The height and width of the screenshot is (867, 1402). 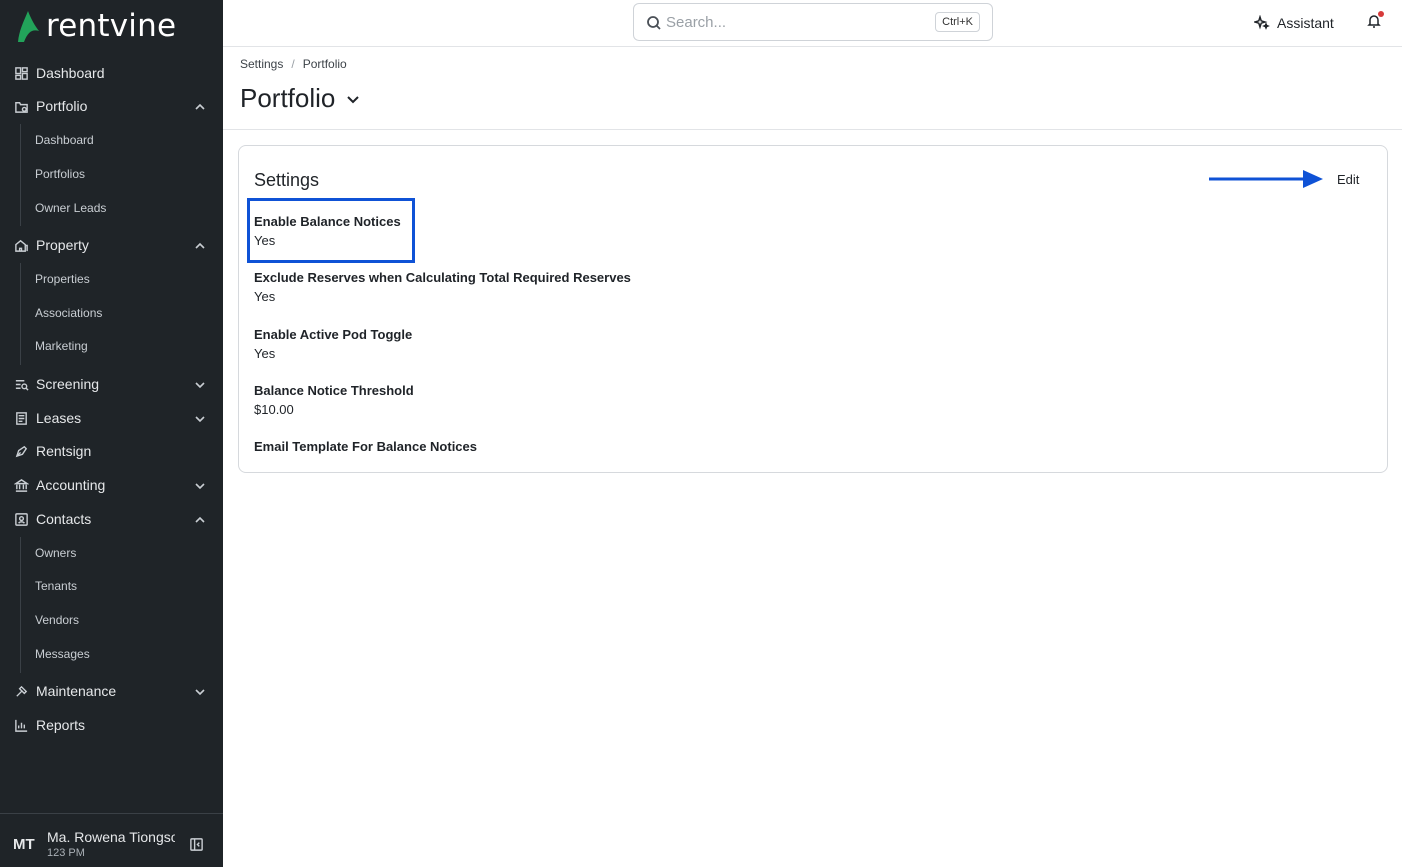 What do you see at coordinates (327, 221) in the screenshot?
I see `setting-label: Enable Balance Notices` at bounding box center [327, 221].